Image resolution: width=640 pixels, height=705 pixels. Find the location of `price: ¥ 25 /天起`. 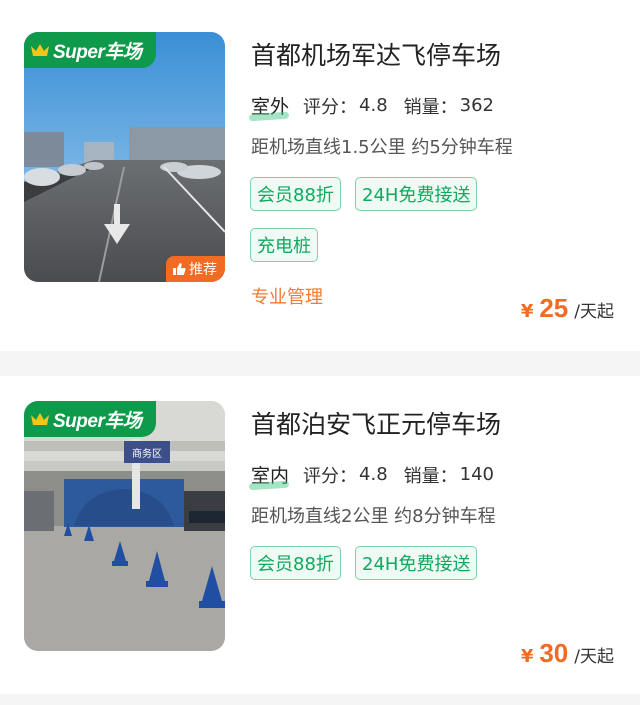

price: ¥ 25 /天起 is located at coordinates (567, 308).